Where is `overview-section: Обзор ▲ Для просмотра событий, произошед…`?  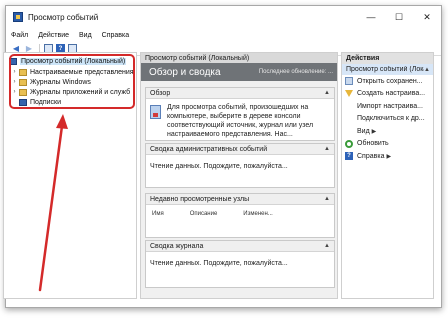
overview-section: Обзор ▲ Для просмотра событий, произошед… is located at coordinates (240, 114).